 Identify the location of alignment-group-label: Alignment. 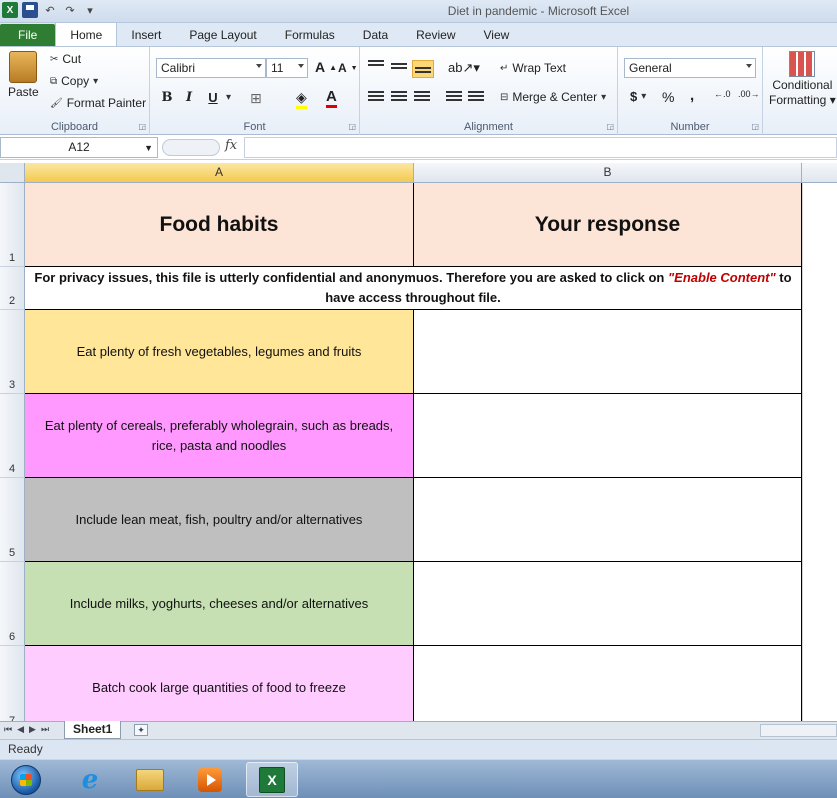
(488, 127).